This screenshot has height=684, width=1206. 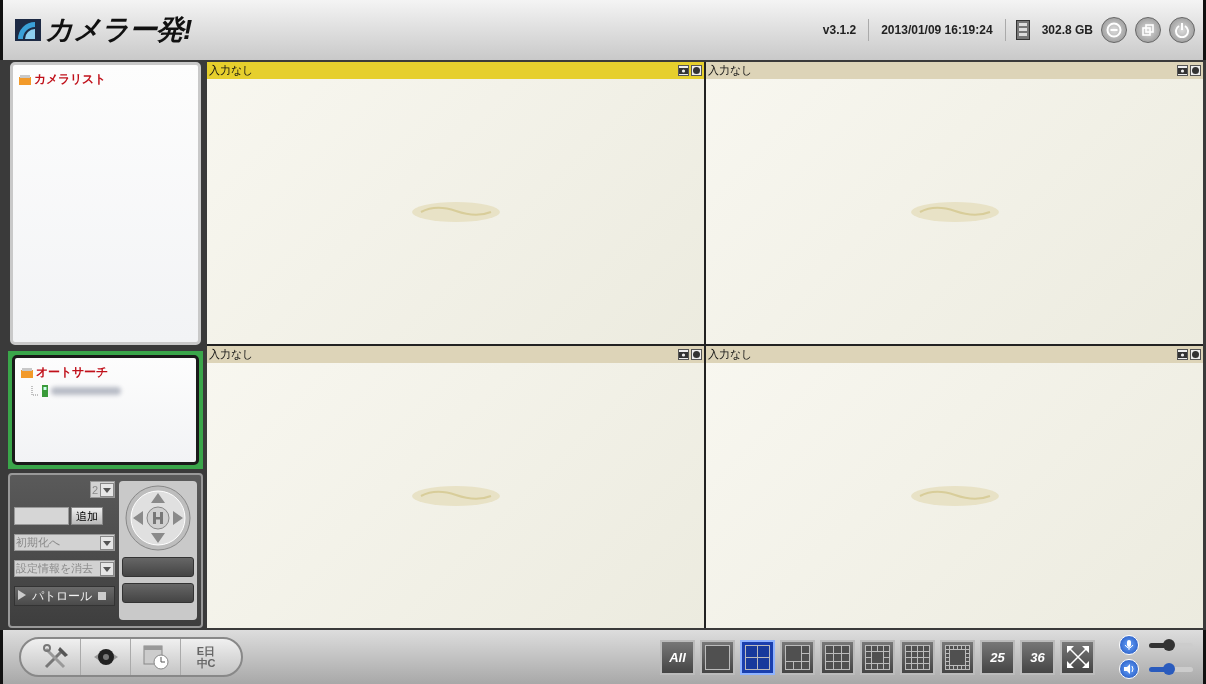 I want to click on language-button: E日 中C, so click(x=206, y=657).